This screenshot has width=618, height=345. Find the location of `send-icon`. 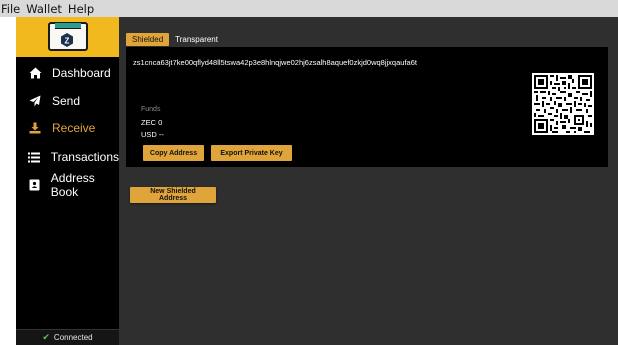

send-icon is located at coordinates (35, 101).